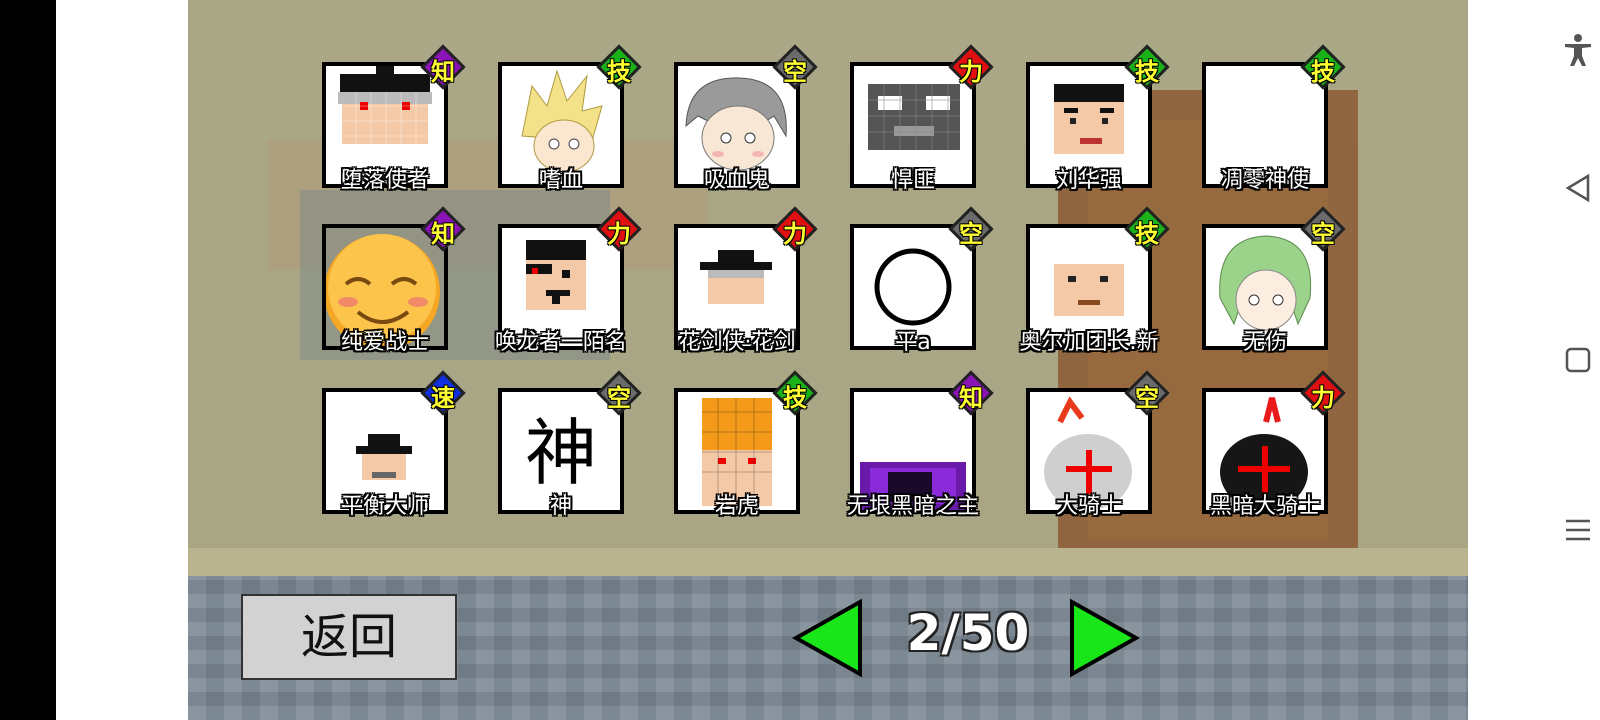 This screenshot has height=720, width=1600. Describe the element at coordinates (1578, 530) in the screenshot. I see `menu-icon` at that location.